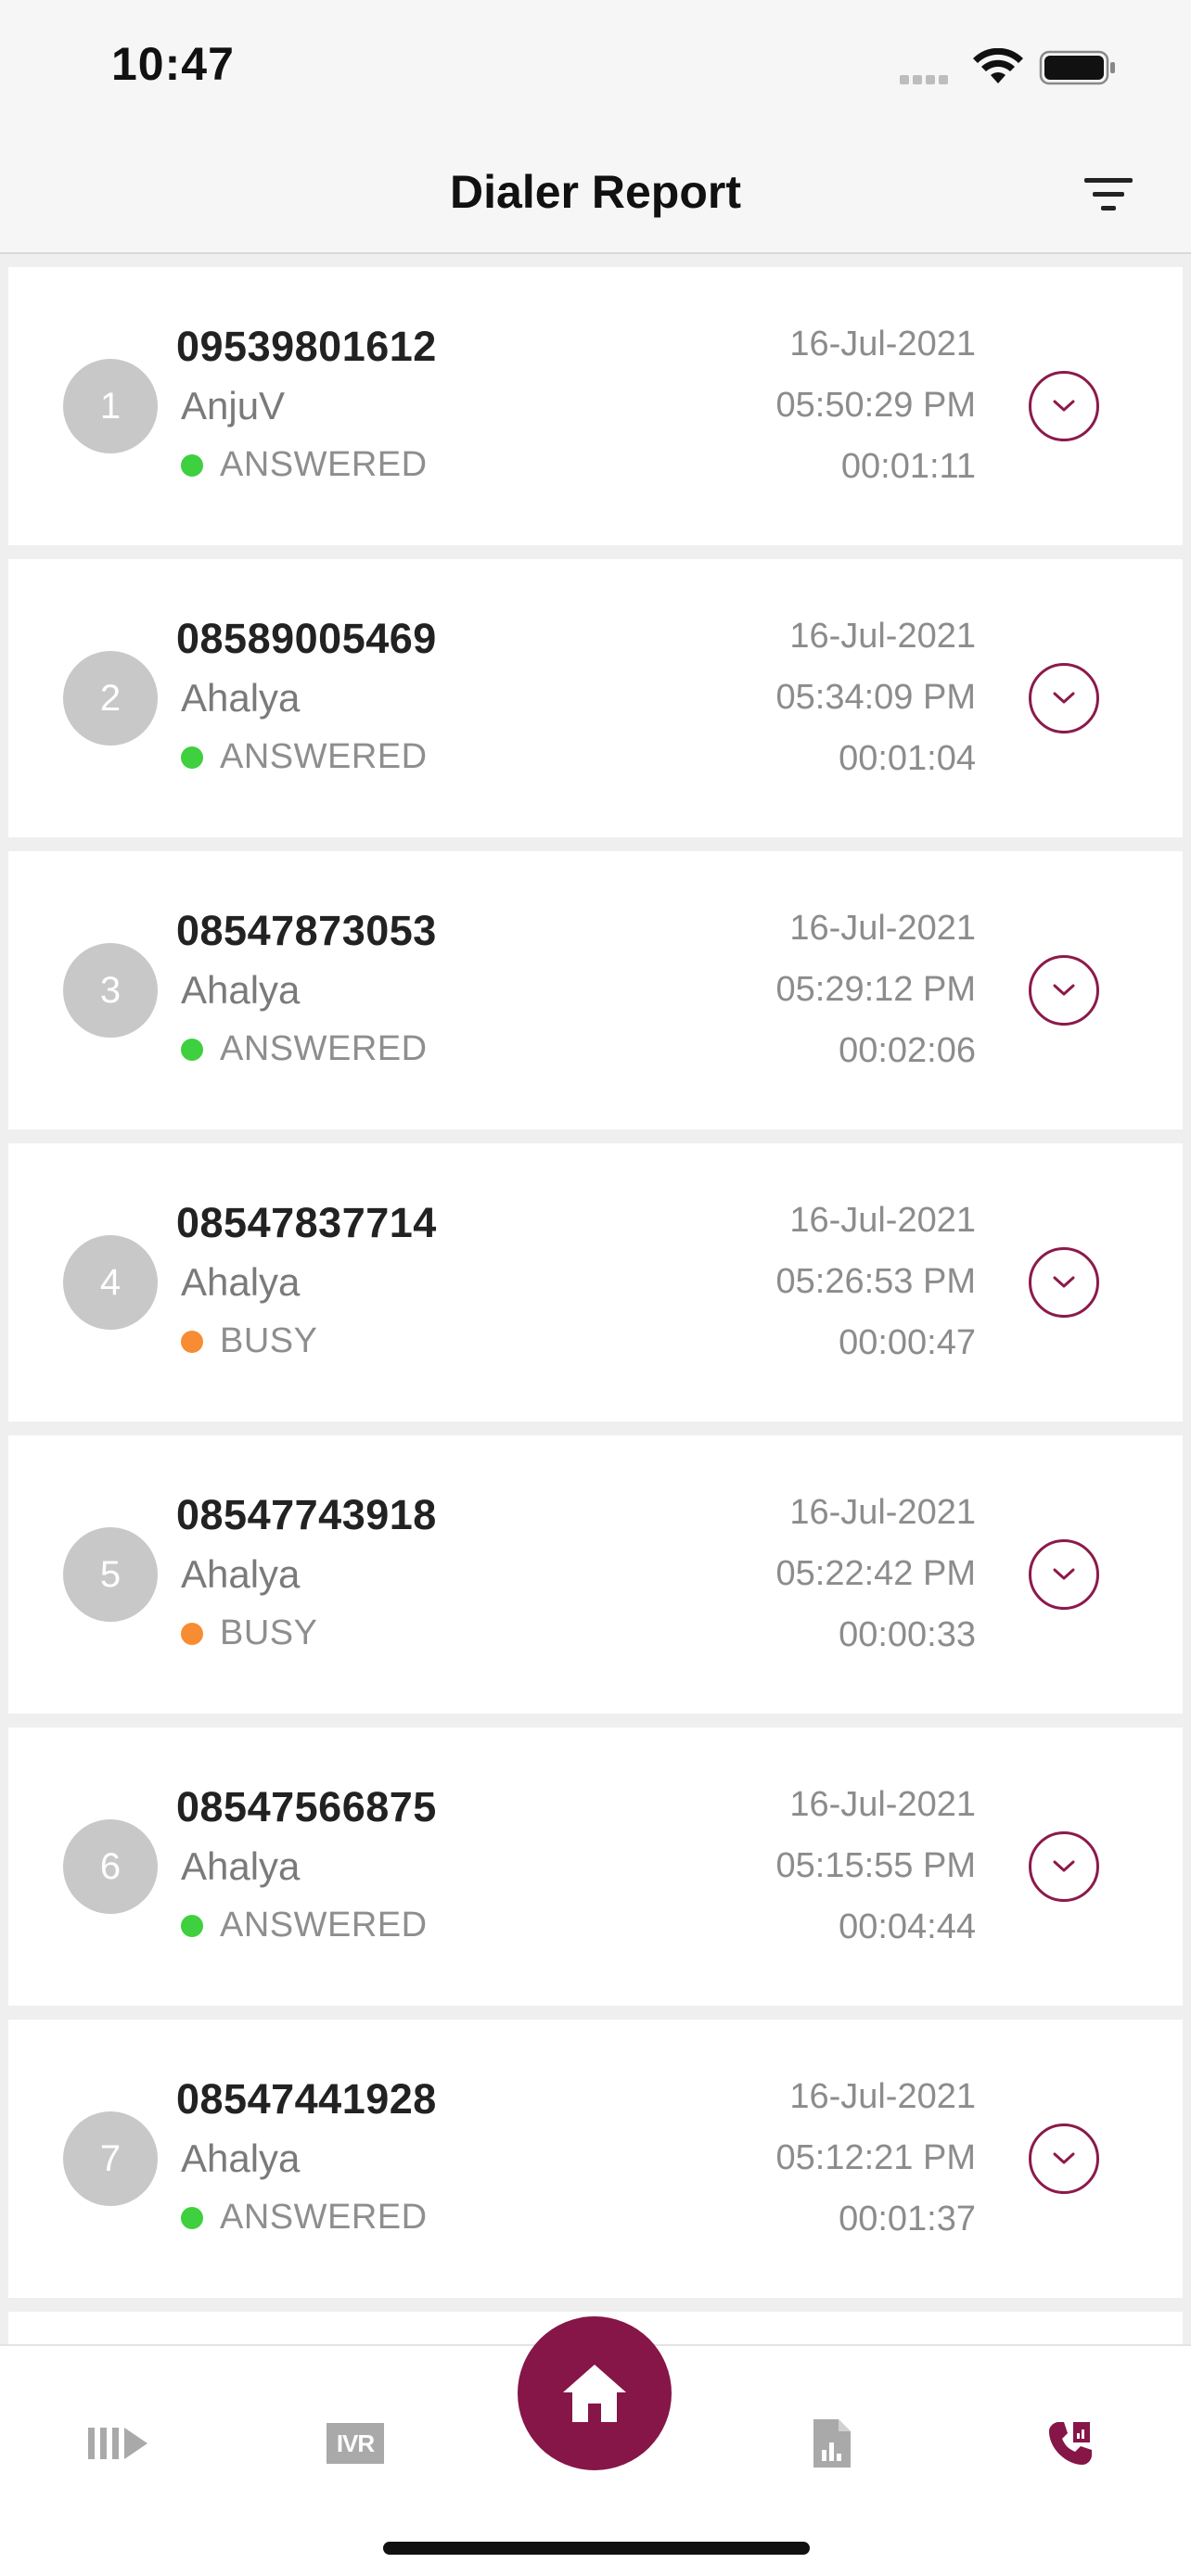 The image size is (1191, 2576). What do you see at coordinates (907, 1050) in the screenshot?
I see `call-duration: 00:02:06` at bounding box center [907, 1050].